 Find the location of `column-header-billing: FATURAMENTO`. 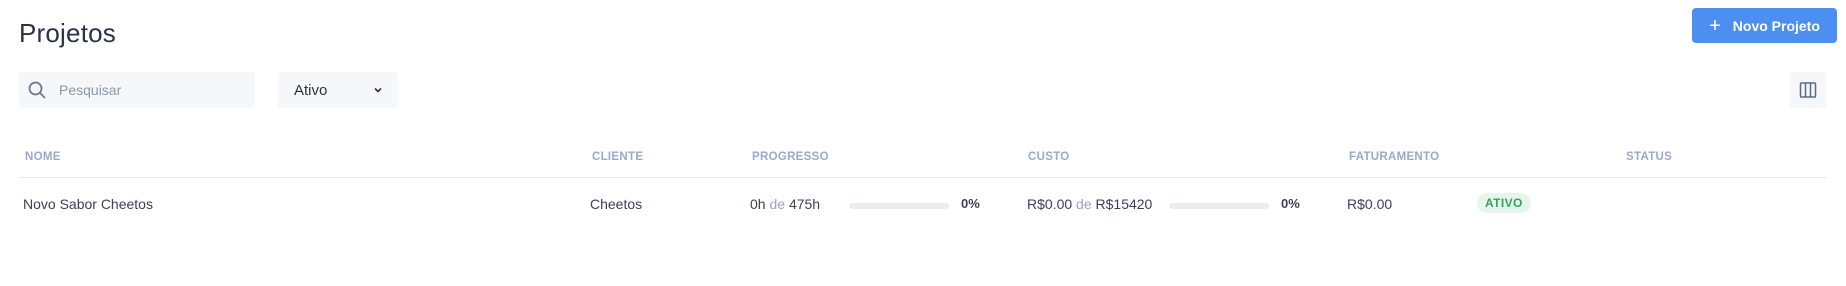

column-header-billing: FATURAMENTO is located at coordinates (1394, 157).